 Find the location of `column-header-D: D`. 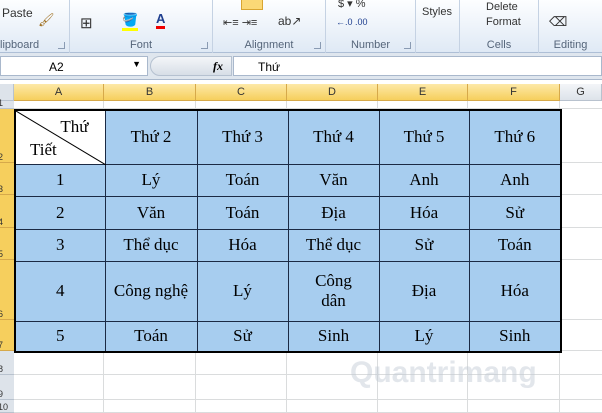

column-header-D: D is located at coordinates (332, 92).